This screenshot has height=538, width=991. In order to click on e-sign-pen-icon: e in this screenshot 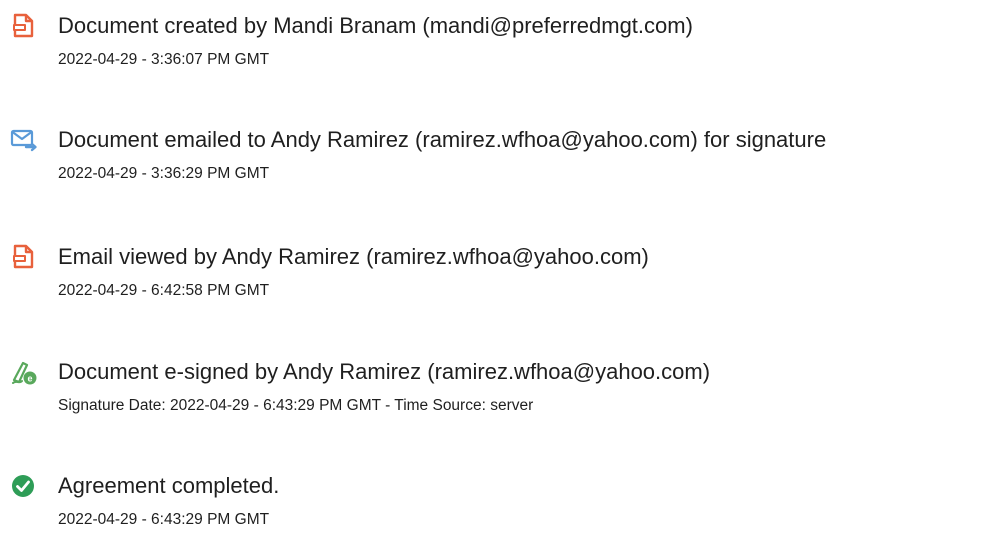, I will do `click(24, 372)`.